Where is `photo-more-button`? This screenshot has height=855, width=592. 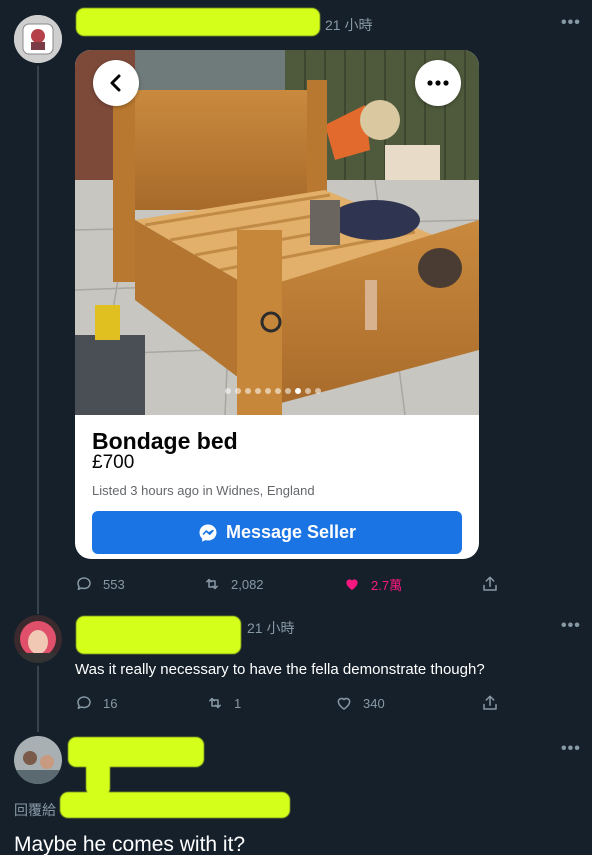
photo-more-button is located at coordinates (438, 83).